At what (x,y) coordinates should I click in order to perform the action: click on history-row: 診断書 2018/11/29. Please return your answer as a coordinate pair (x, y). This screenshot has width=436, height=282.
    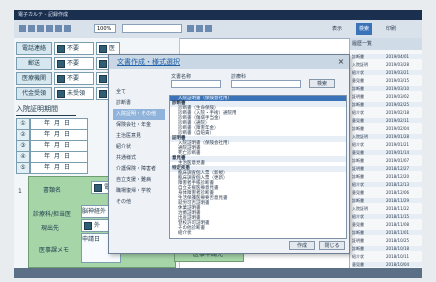
    Looking at the image, I should click on (387, 200).